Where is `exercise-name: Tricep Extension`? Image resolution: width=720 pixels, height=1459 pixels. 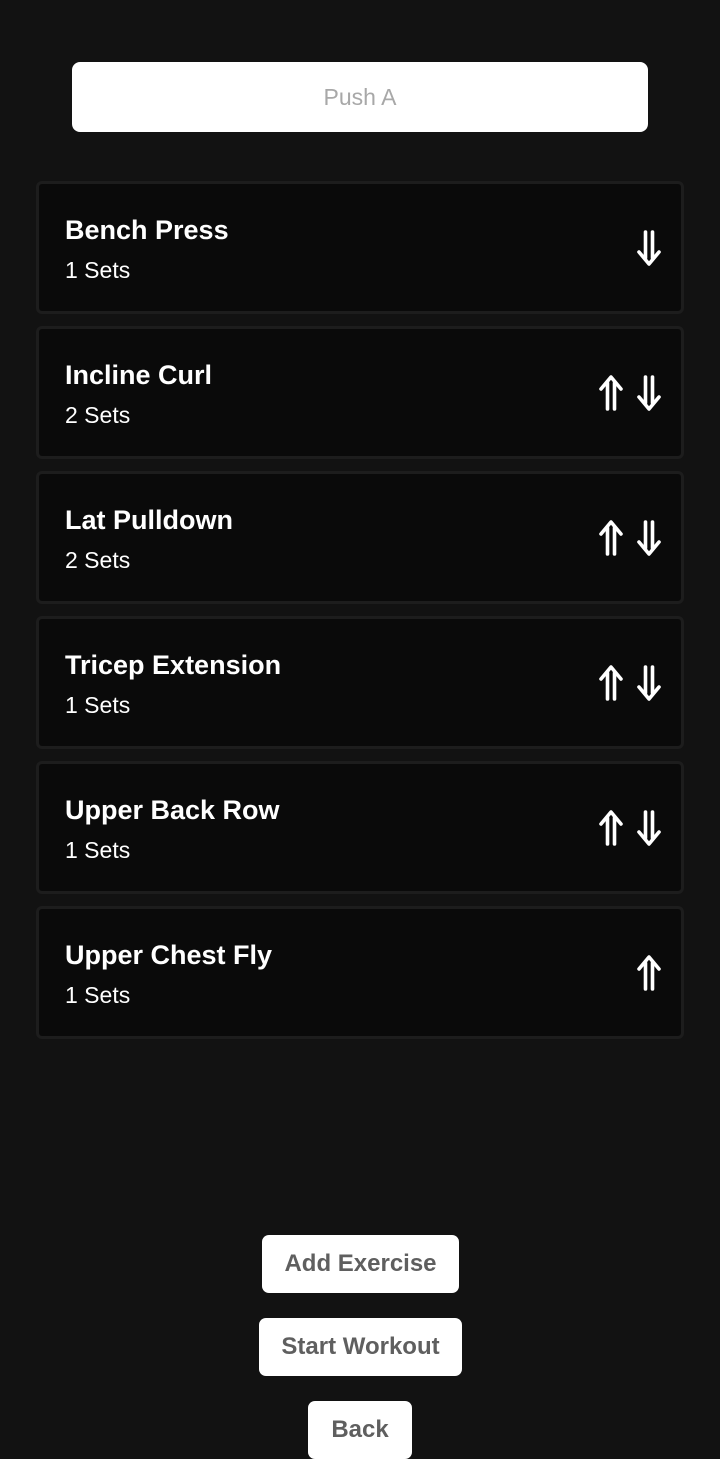
exercise-name: Tricep Extension is located at coordinates (173, 665).